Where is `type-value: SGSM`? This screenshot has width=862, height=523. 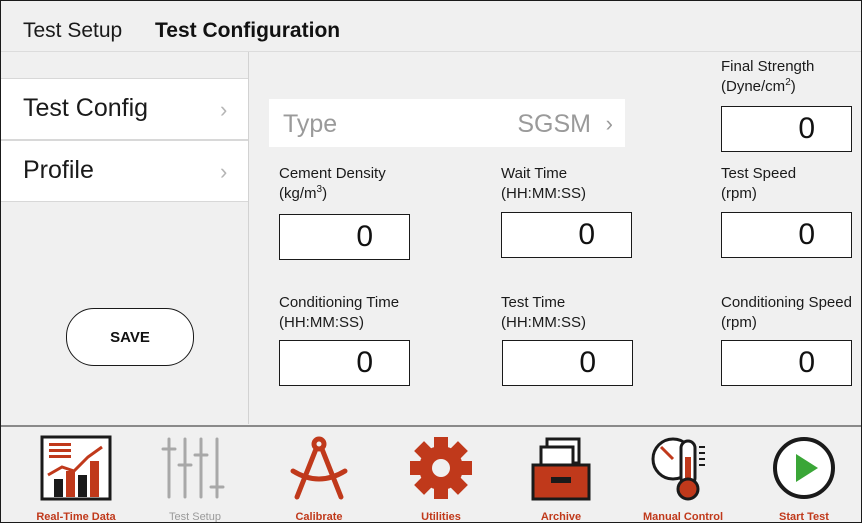
type-value: SGSM is located at coordinates (554, 124).